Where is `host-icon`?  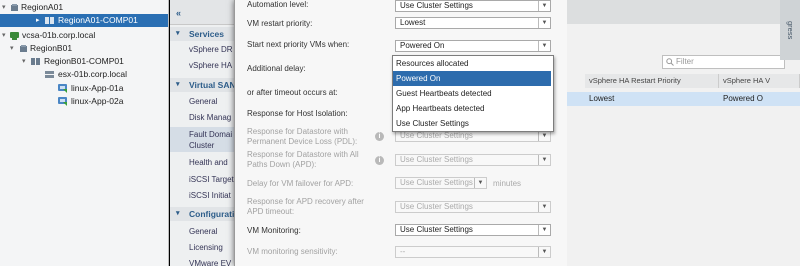
host-icon is located at coordinates (49, 74).